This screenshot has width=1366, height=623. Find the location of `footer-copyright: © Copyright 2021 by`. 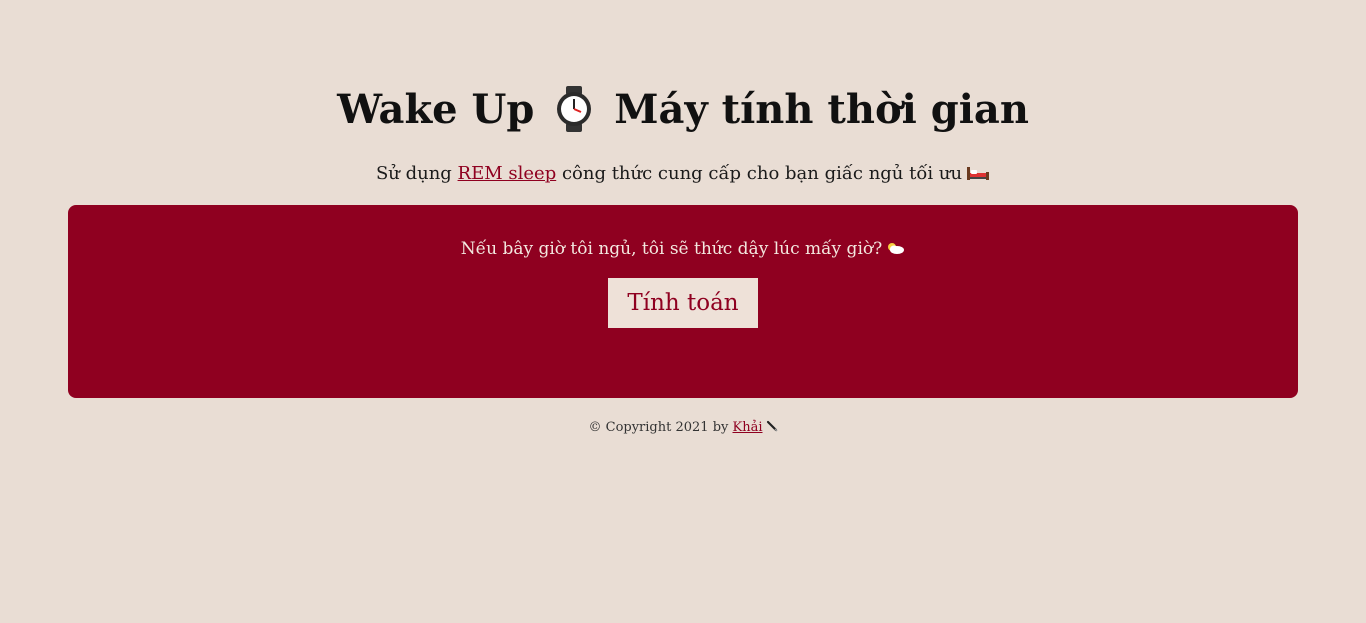

footer-copyright: © Copyright 2021 by is located at coordinates (660, 427).